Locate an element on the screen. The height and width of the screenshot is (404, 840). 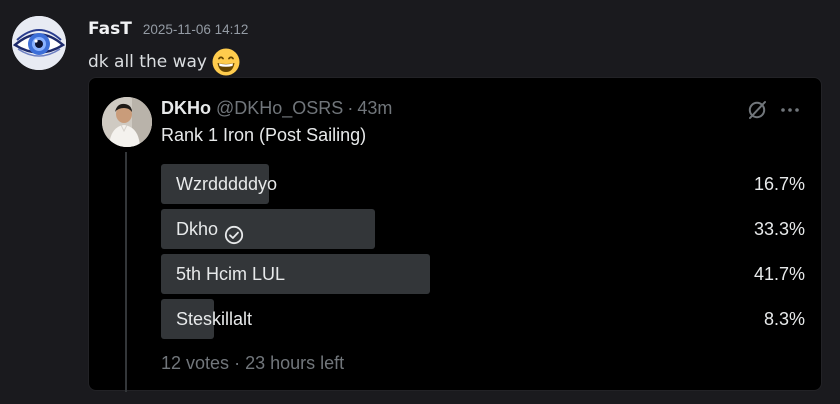
user-avatar is located at coordinates (39, 43).